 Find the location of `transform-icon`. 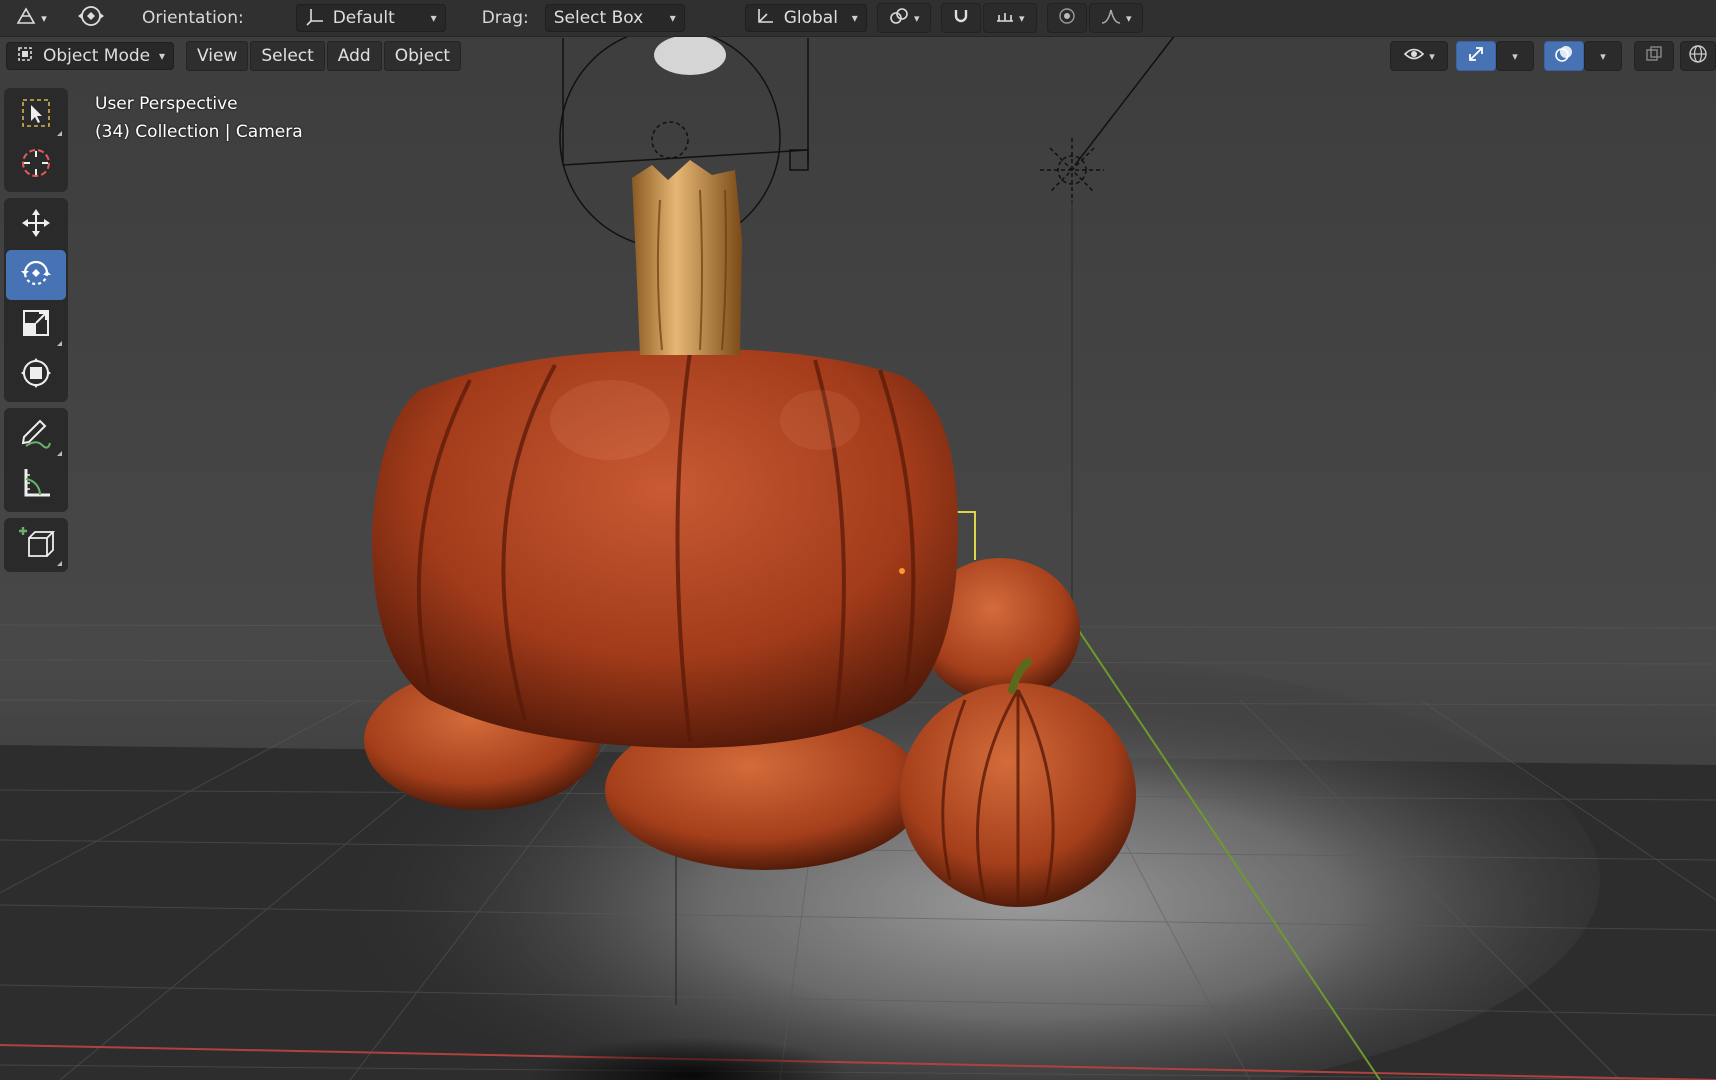

transform-icon is located at coordinates (36, 375).